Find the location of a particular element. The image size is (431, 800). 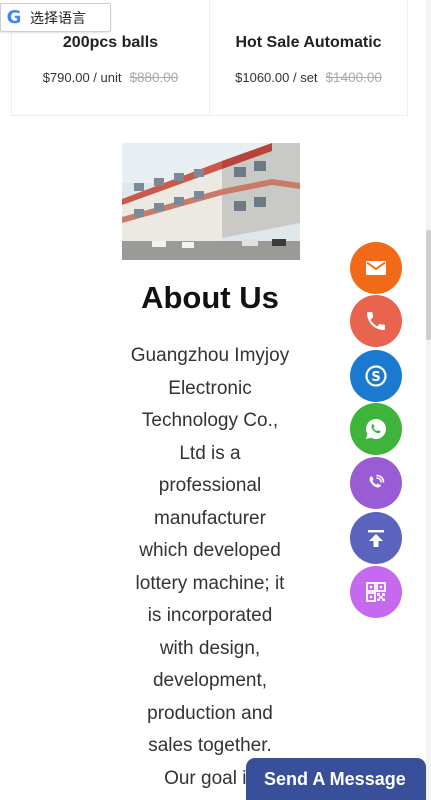

qr-code-icon is located at coordinates (376, 592).